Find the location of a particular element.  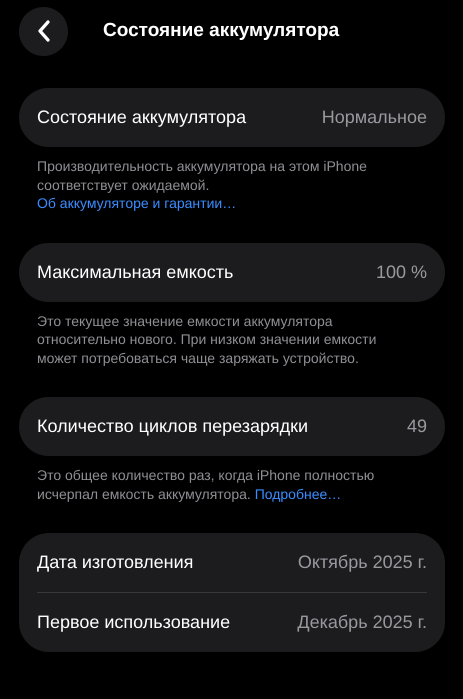

page-title: Состояние аккумулятора is located at coordinates (221, 31).